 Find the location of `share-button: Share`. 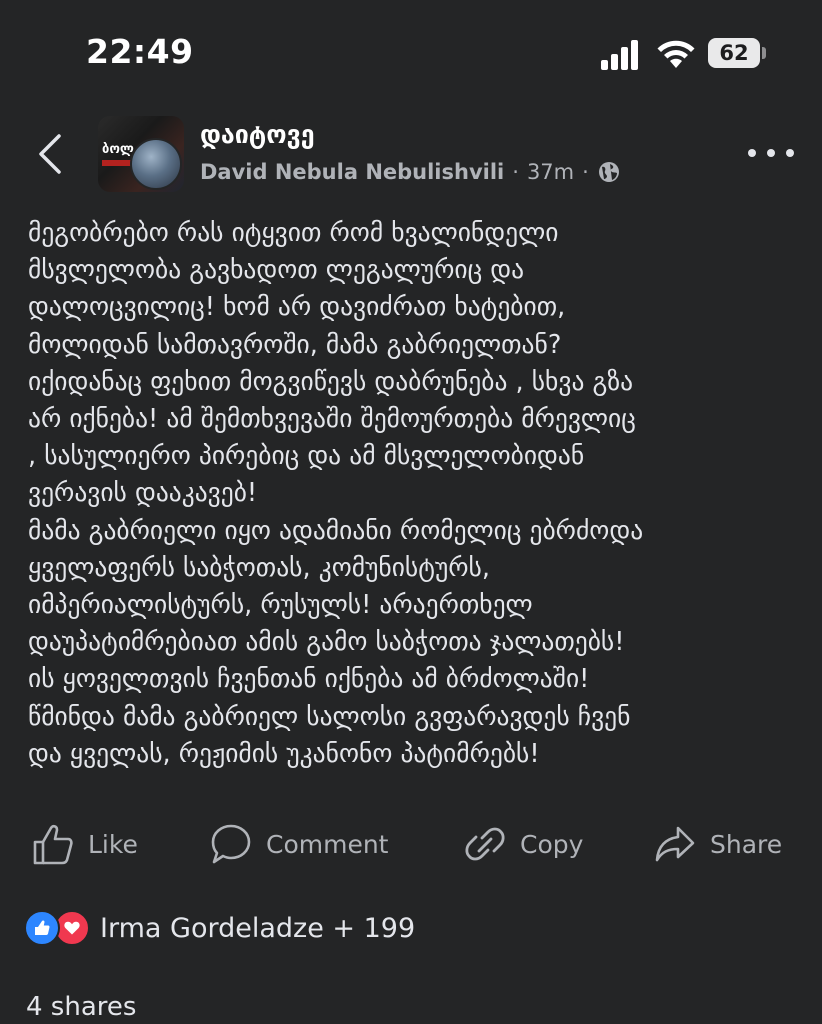

share-button: Share is located at coordinates (718, 844).